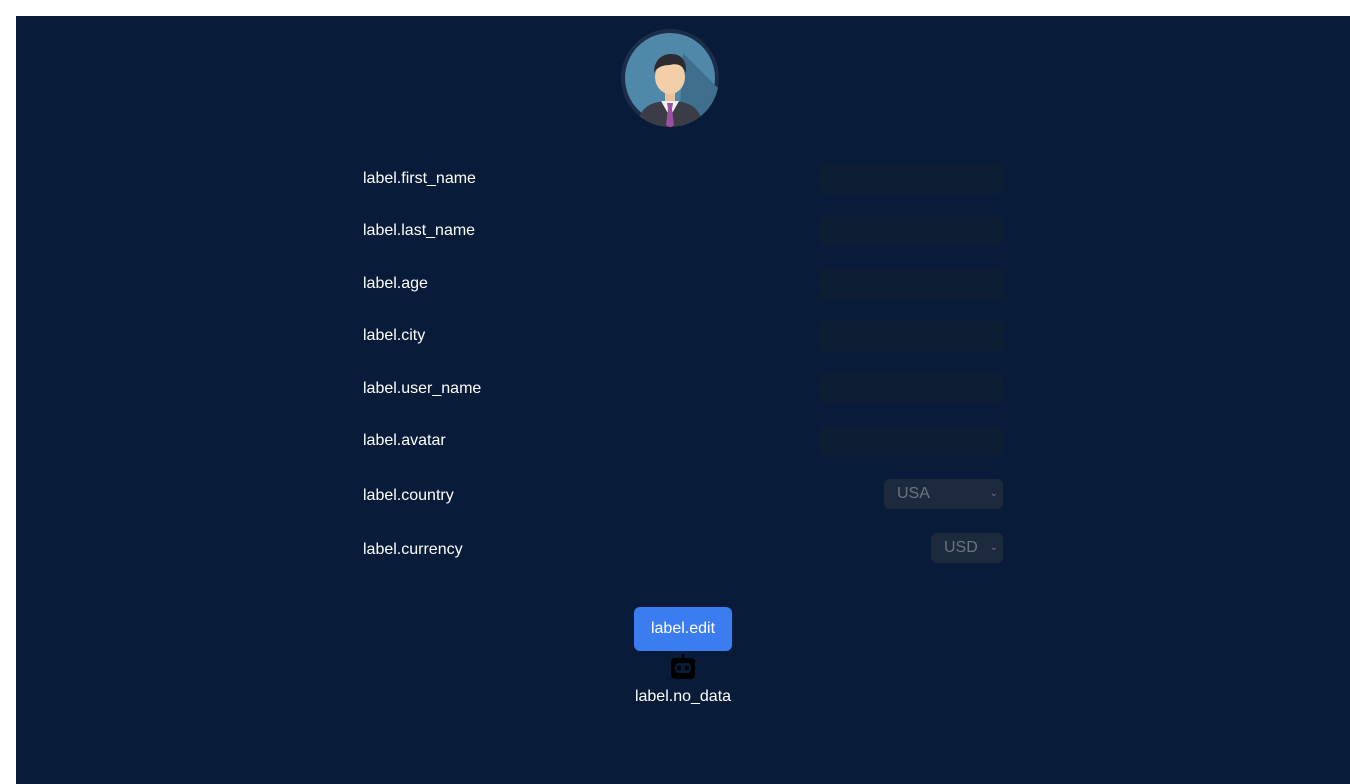 This screenshot has width=1350, height=784. What do you see at coordinates (404, 440) in the screenshot?
I see `avatar-label: label.avatar` at bounding box center [404, 440].